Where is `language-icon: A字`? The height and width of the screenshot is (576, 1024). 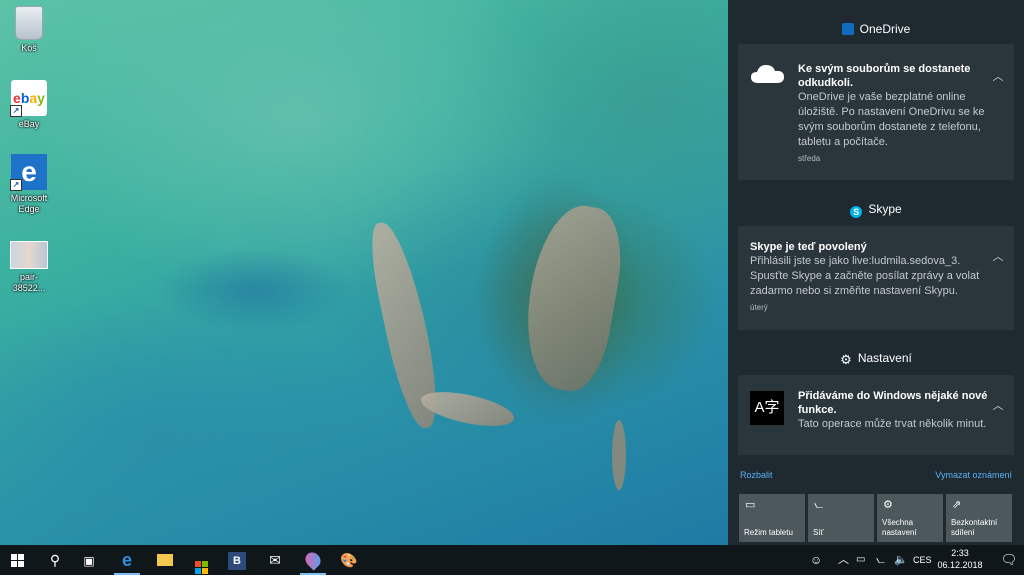 language-icon: A字 is located at coordinates (767, 408).